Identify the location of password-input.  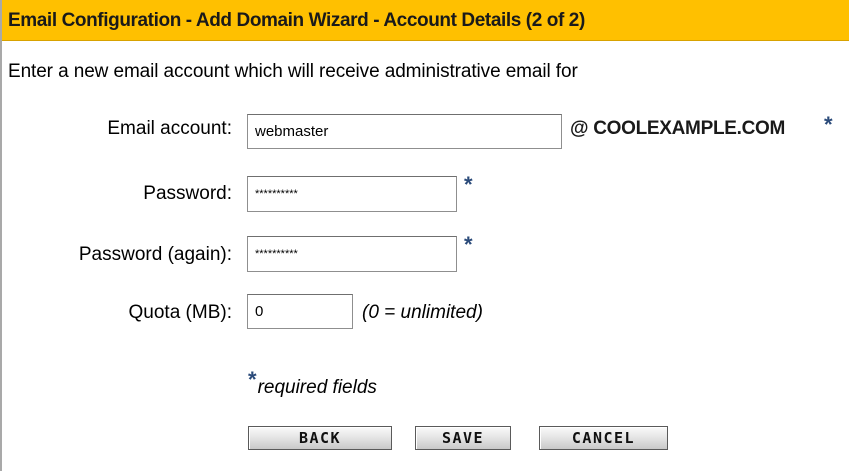
(352, 194).